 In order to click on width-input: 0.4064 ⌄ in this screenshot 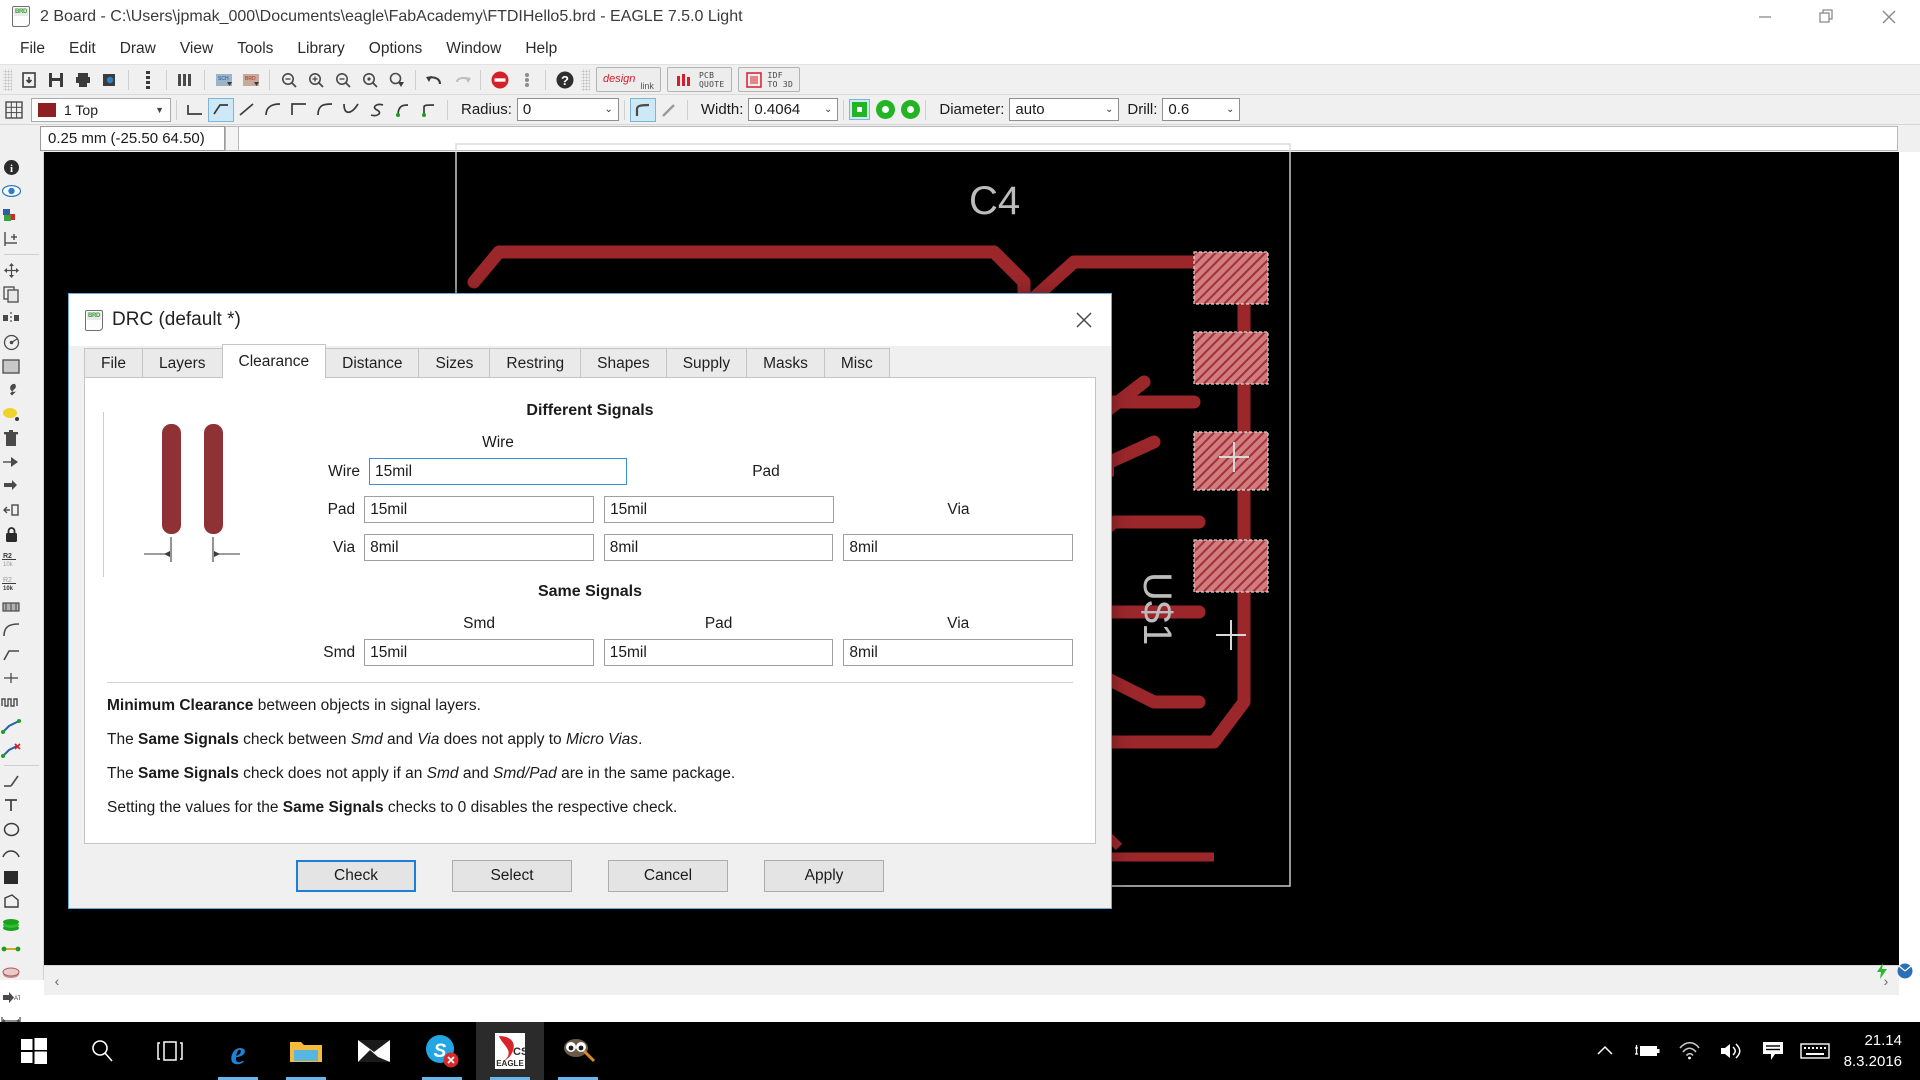, I will do `click(793, 109)`.